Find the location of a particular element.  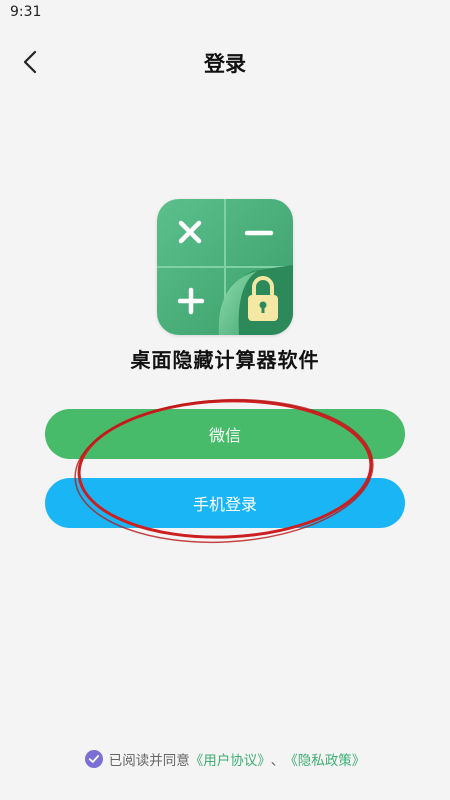

checkbox-checked-icon is located at coordinates (93, 759).